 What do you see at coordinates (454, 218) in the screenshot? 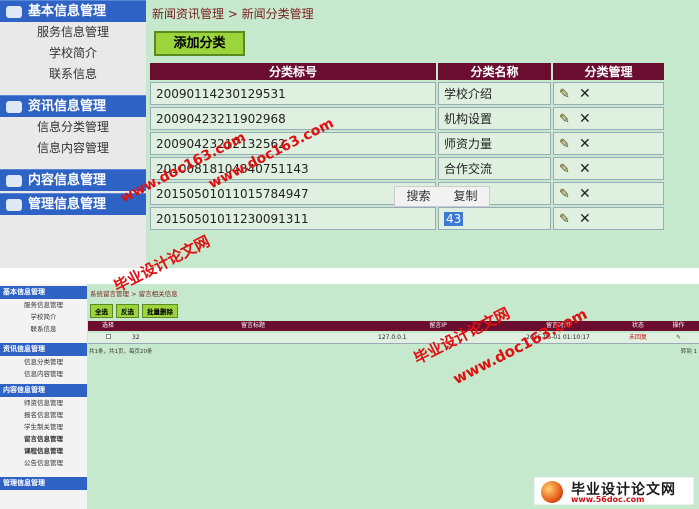
I see `selected-text: 43` at bounding box center [454, 218].